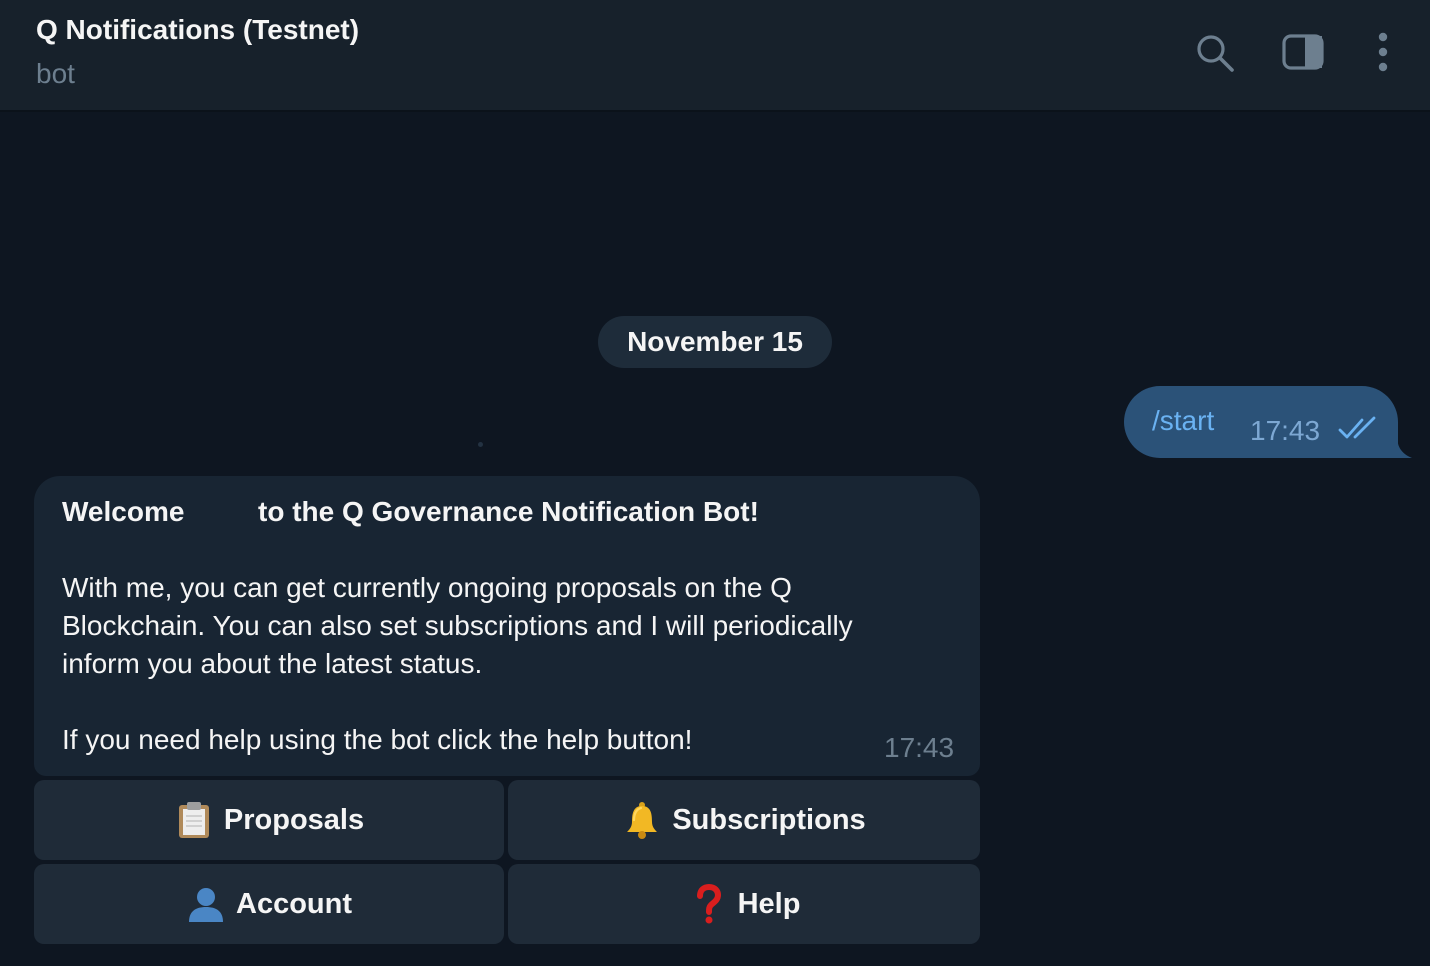 The width and height of the screenshot is (1430, 966). What do you see at coordinates (480, 444) in the screenshot?
I see `decorative-dot` at bounding box center [480, 444].